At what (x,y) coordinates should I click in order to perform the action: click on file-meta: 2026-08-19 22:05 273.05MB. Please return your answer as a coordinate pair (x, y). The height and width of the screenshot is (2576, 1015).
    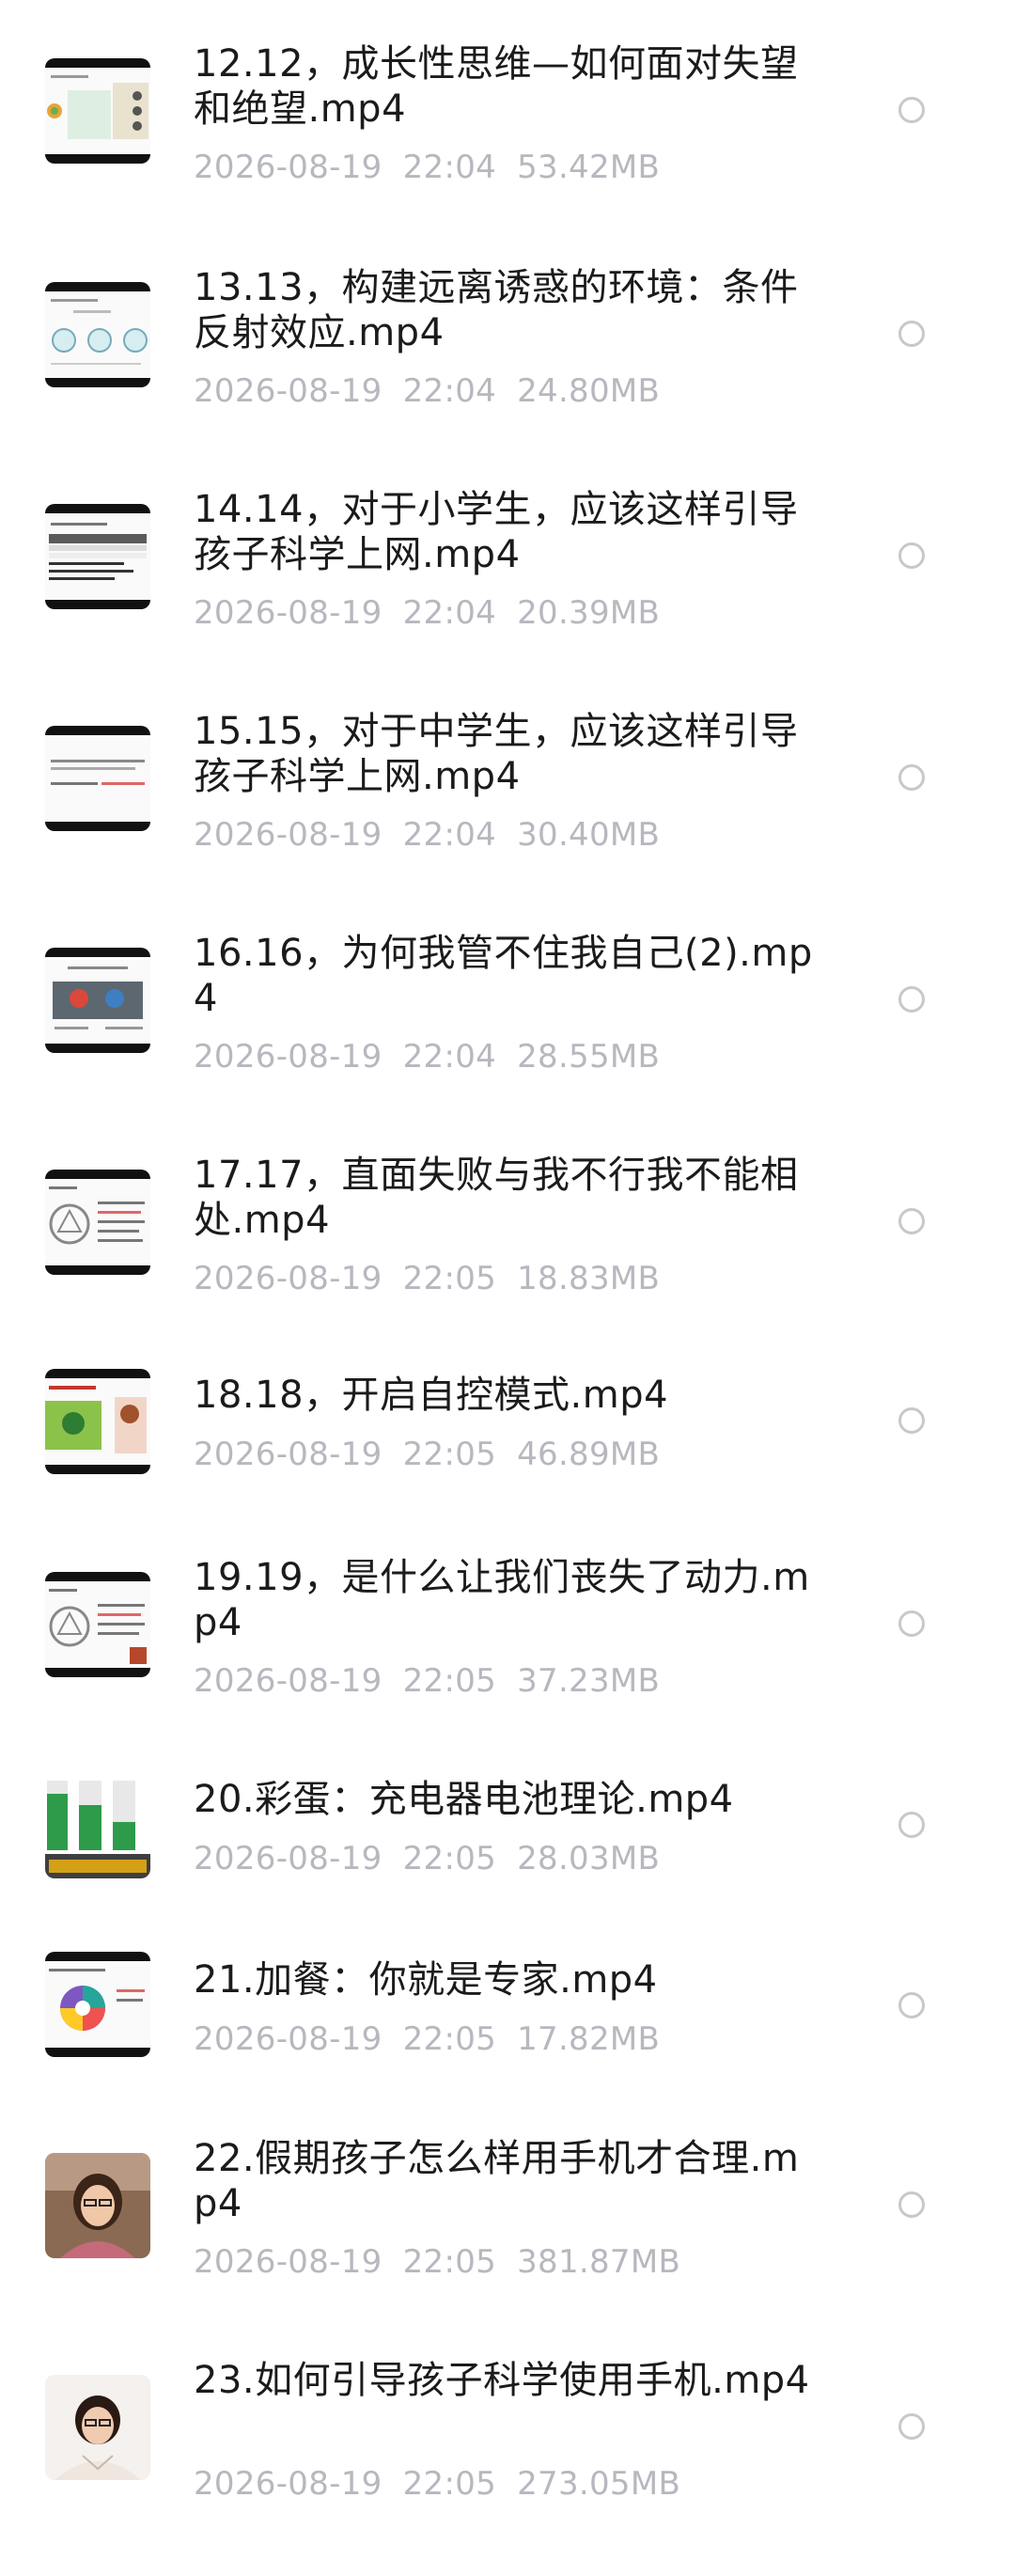
    Looking at the image, I should click on (447, 2484).